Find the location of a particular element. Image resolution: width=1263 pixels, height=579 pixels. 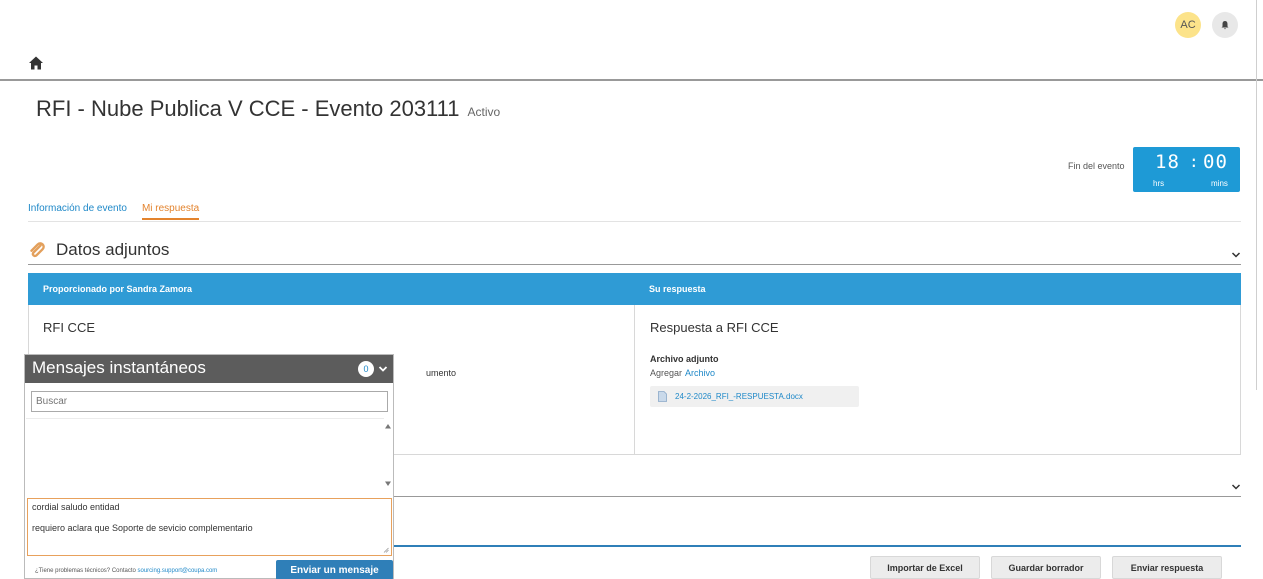

add-attachment-row: Agregar Archivo is located at coordinates (682, 373).